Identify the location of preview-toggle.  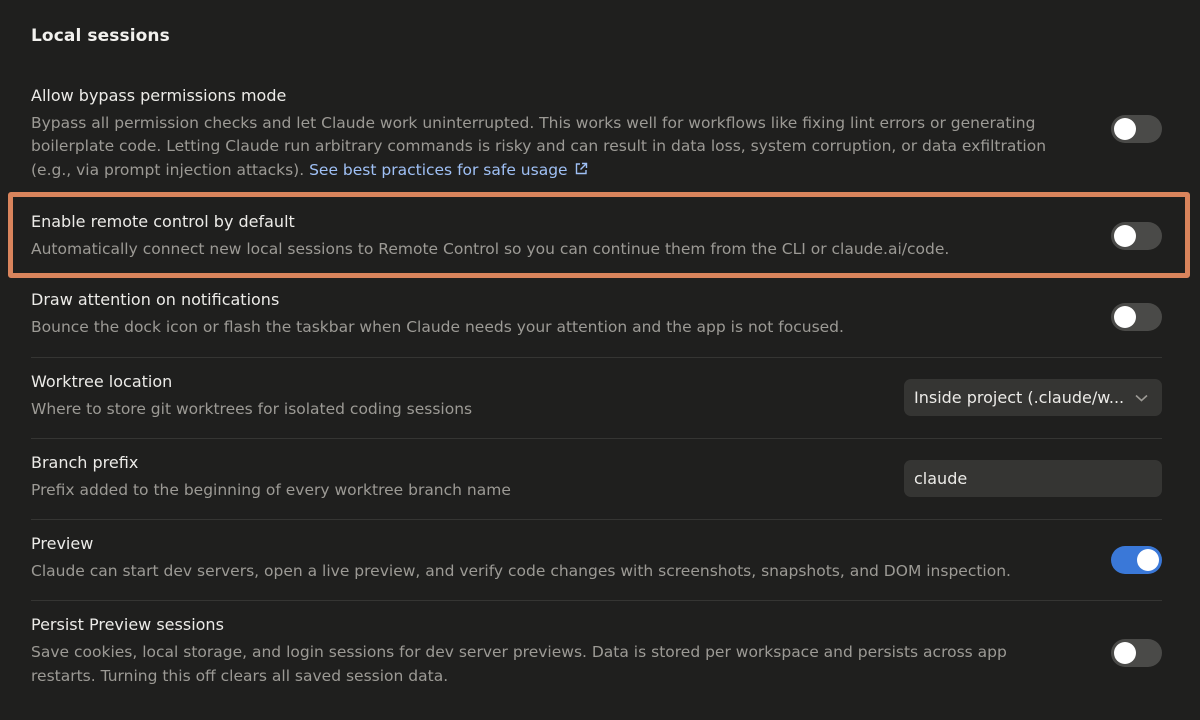
(1136, 560).